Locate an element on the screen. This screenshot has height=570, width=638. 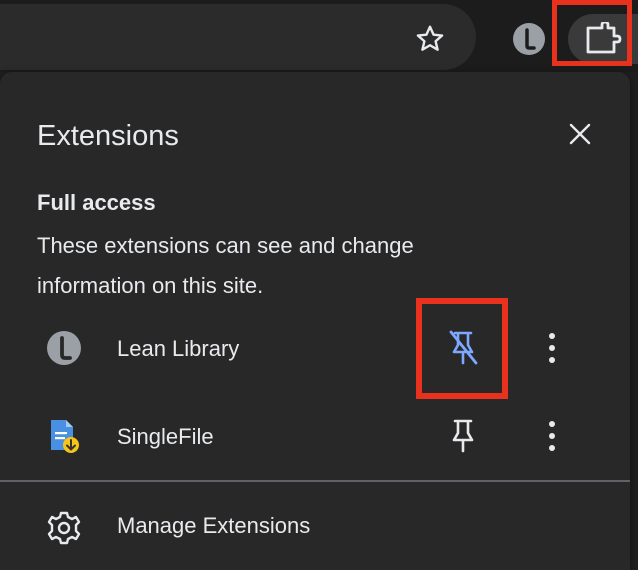
pin-icon is located at coordinates (463, 436).